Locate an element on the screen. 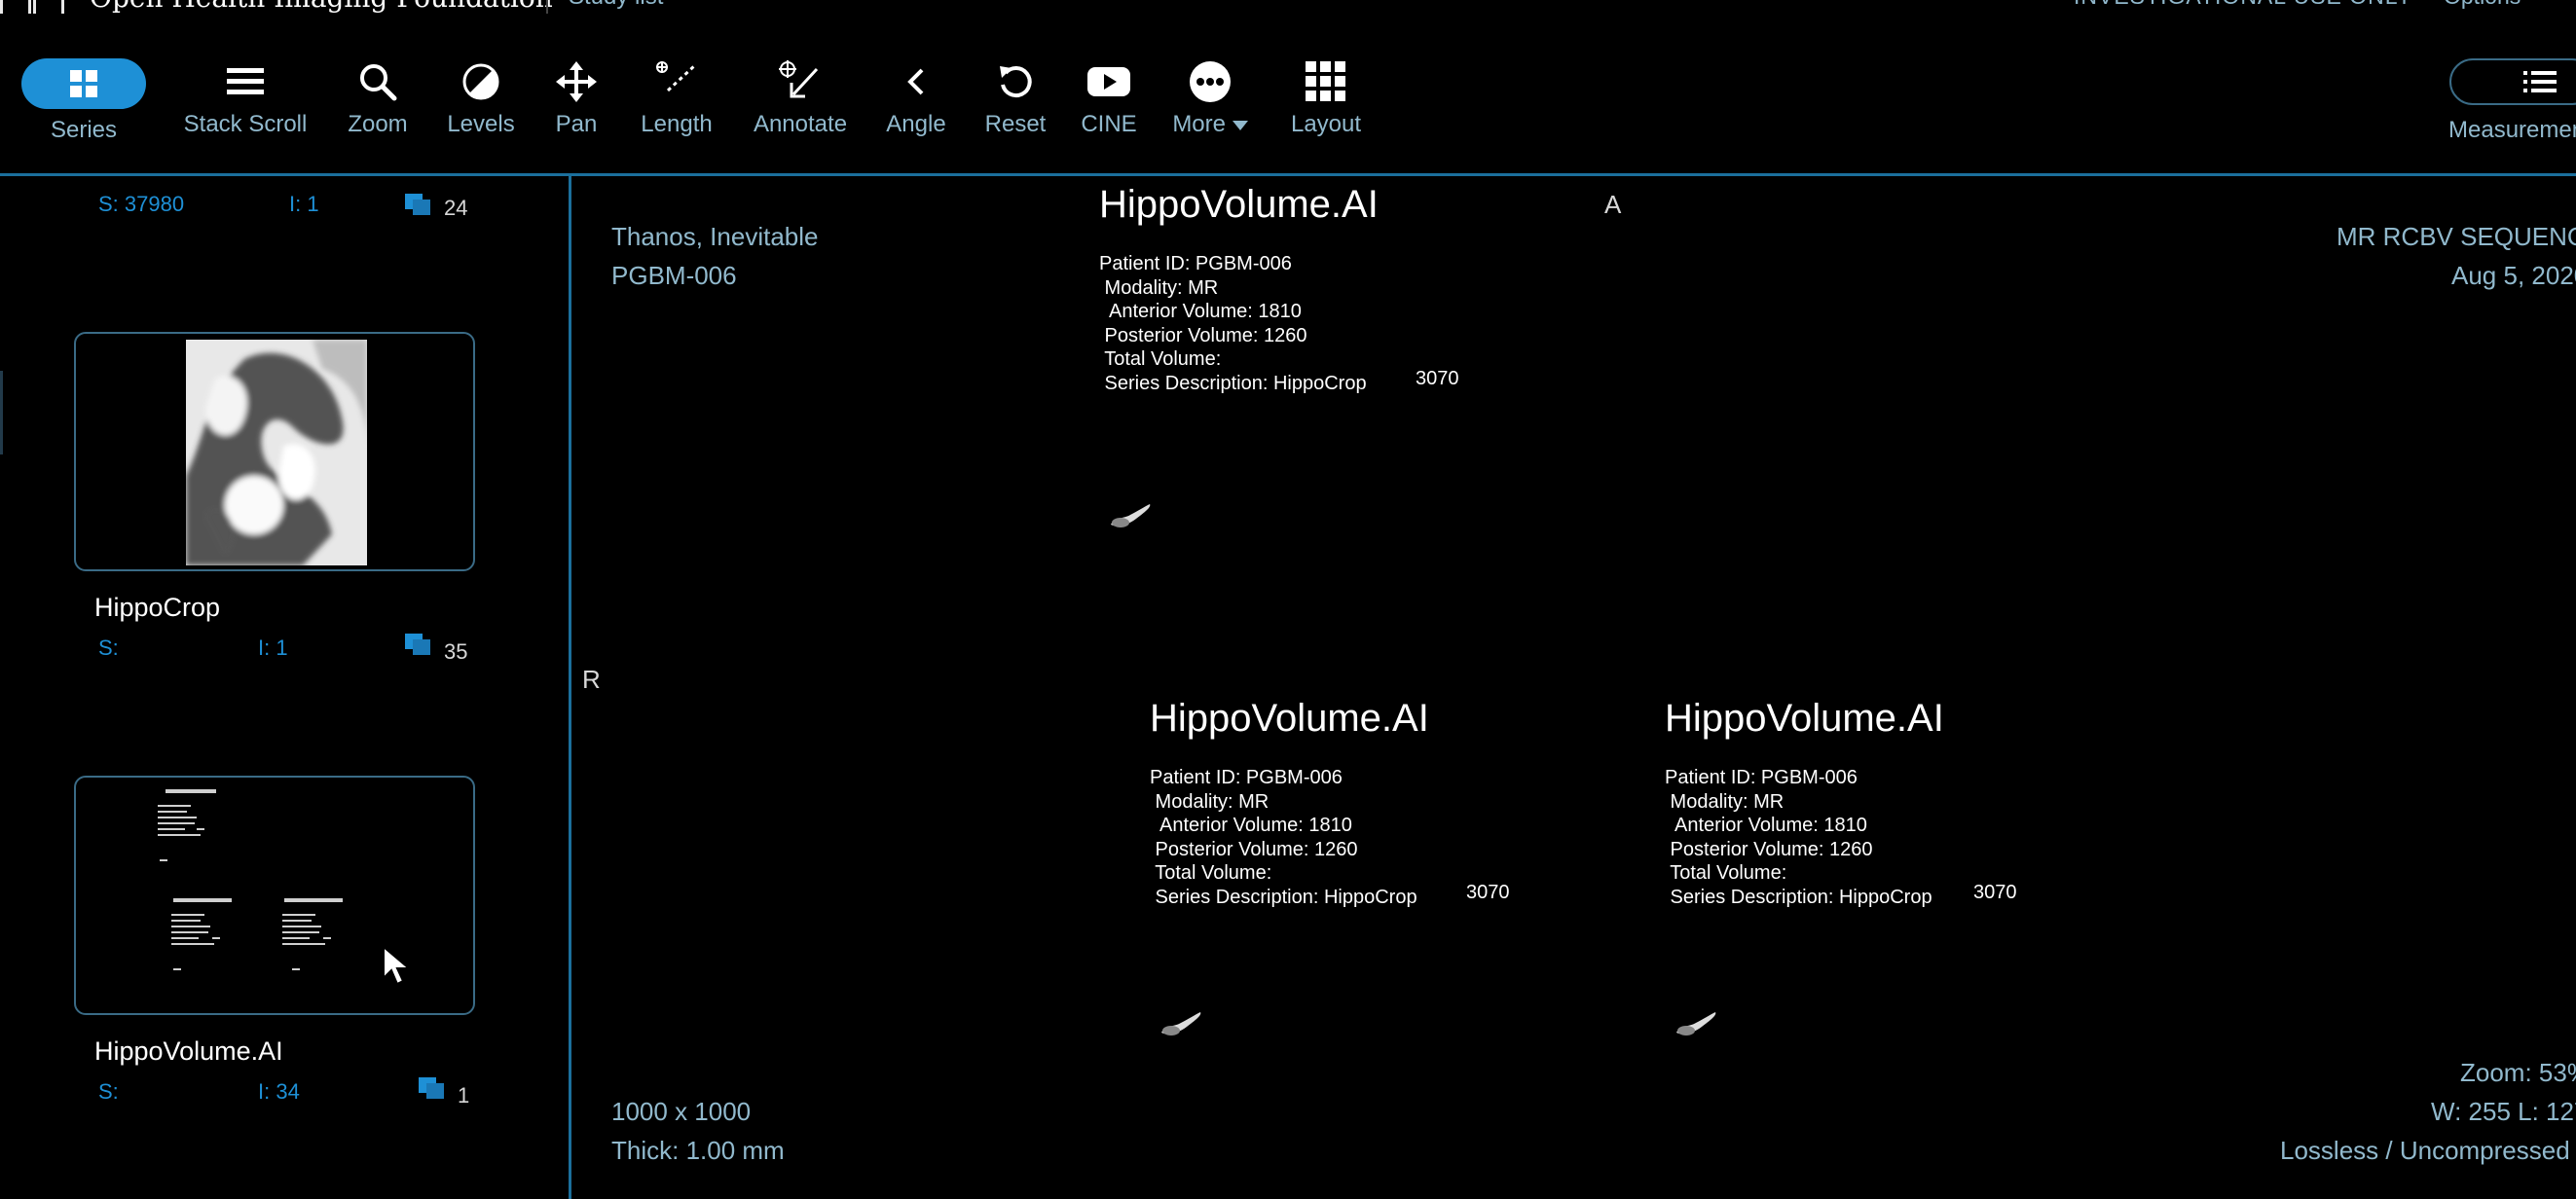 The width and height of the screenshot is (2576, 1199). options-menu: Options is located at coordinates (2482, 5).